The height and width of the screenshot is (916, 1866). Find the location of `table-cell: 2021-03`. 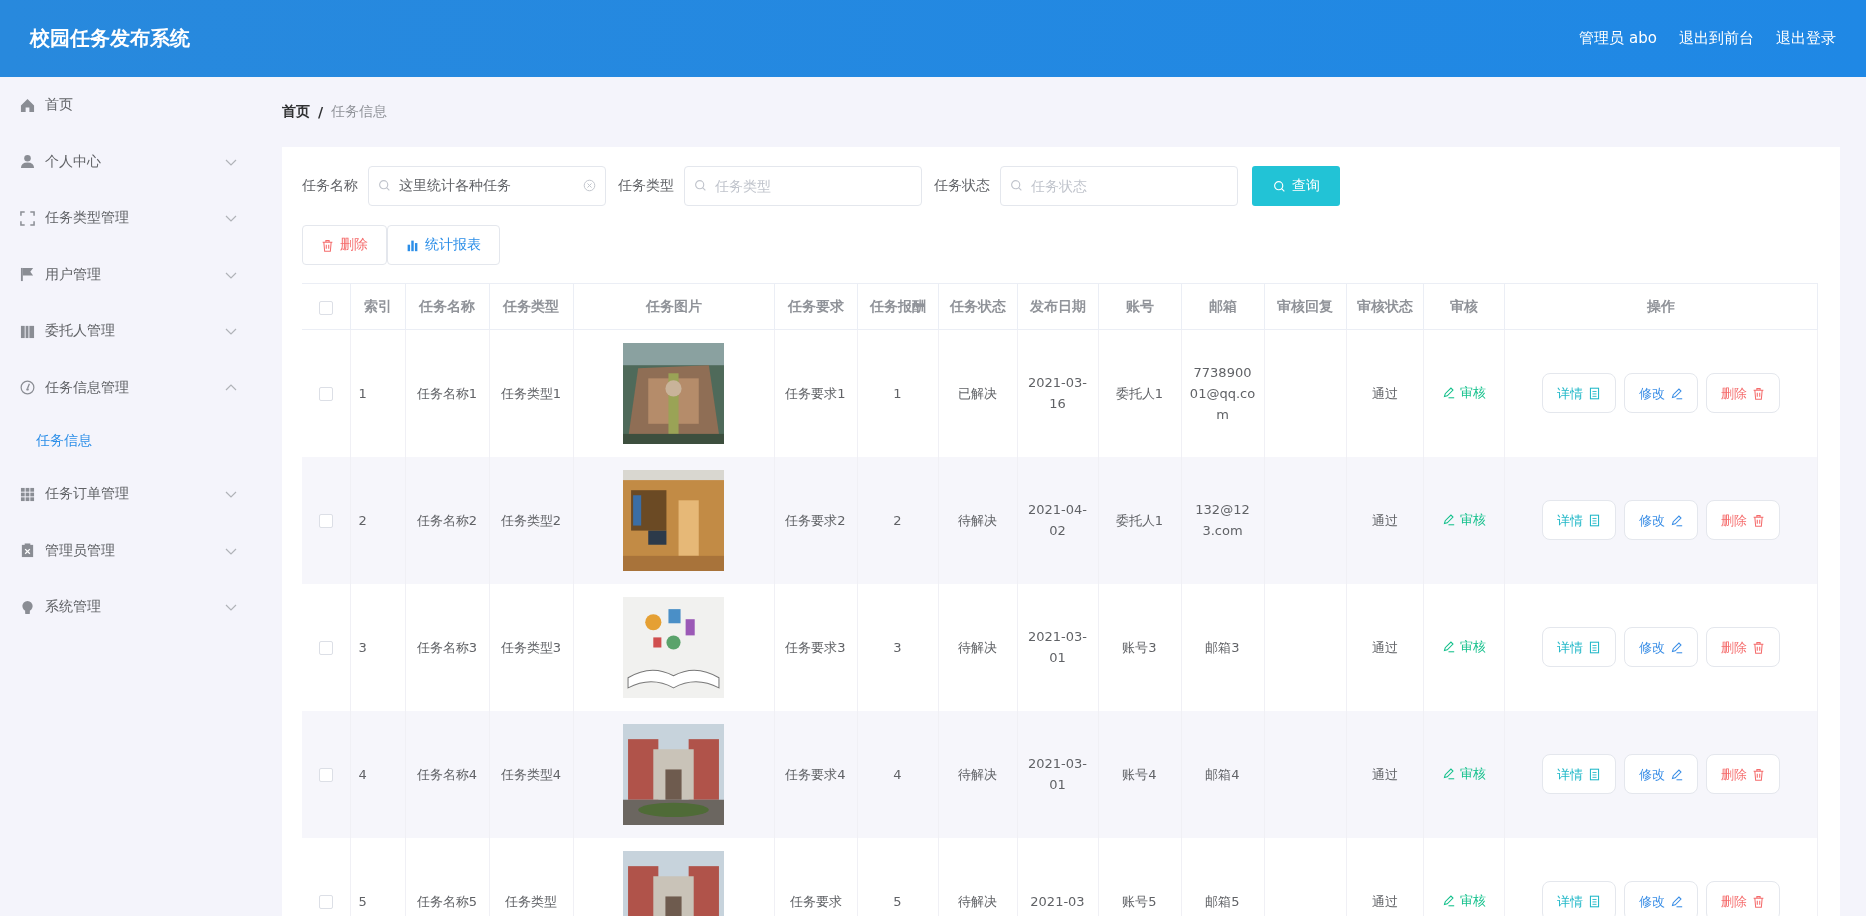

table-cell: 2021-03 is located at coordinates (1057, 901).